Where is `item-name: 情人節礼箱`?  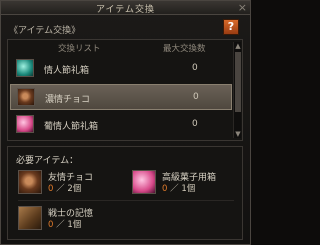 item-name: 情人節礼箱 is located at coordinates (67, 71).